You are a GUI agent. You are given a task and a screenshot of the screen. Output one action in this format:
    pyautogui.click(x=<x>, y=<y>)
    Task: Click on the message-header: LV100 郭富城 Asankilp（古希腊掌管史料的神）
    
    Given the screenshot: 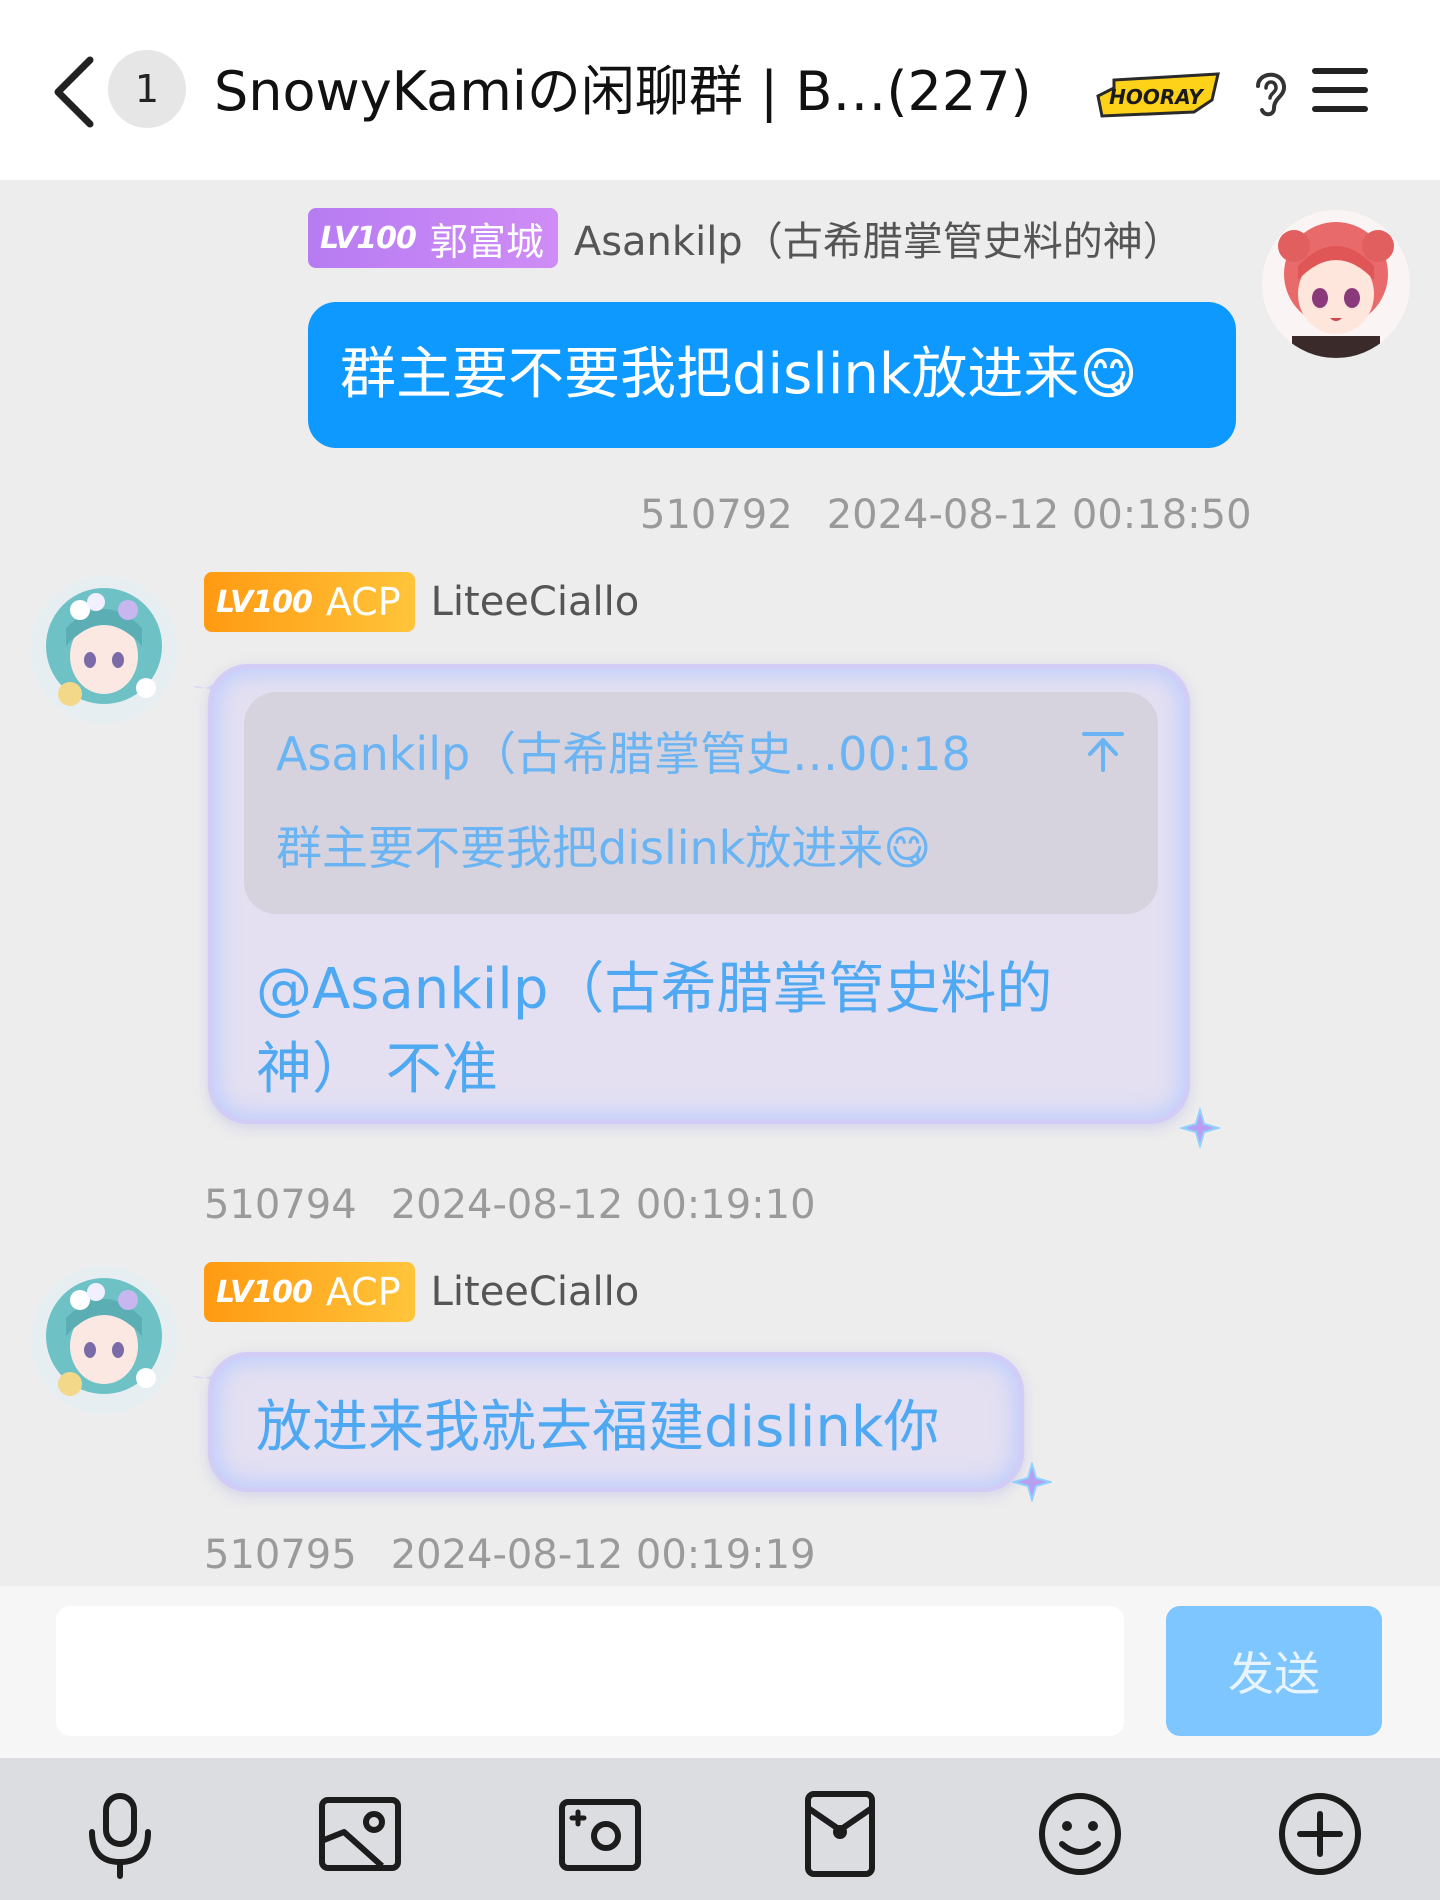 What is the action you would take?
    pyautogui.click(x=745, y=238)
    